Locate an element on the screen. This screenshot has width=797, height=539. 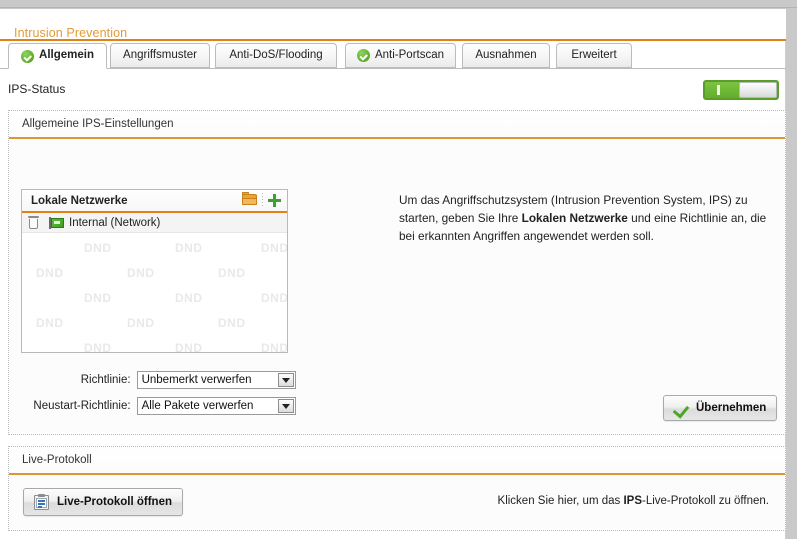
tab-angriffsmuster: Angriffsmuster is located at coordinates (160, 55).